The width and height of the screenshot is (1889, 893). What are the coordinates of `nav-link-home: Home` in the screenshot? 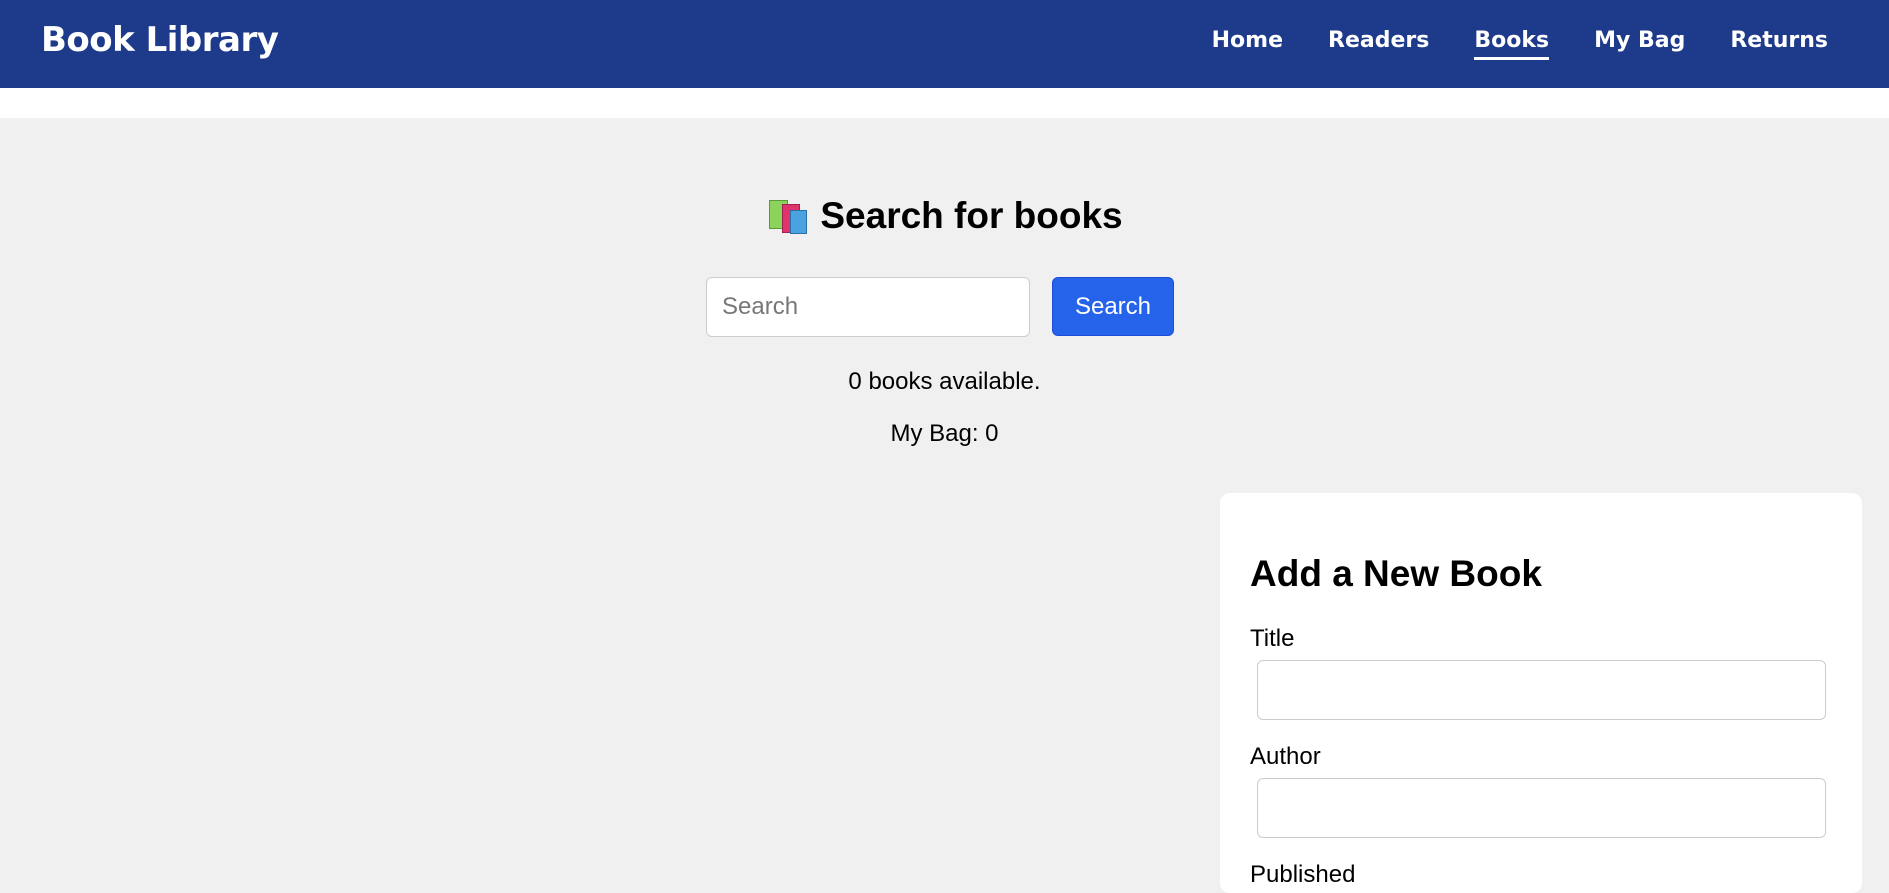 It's located at (1247, 44).